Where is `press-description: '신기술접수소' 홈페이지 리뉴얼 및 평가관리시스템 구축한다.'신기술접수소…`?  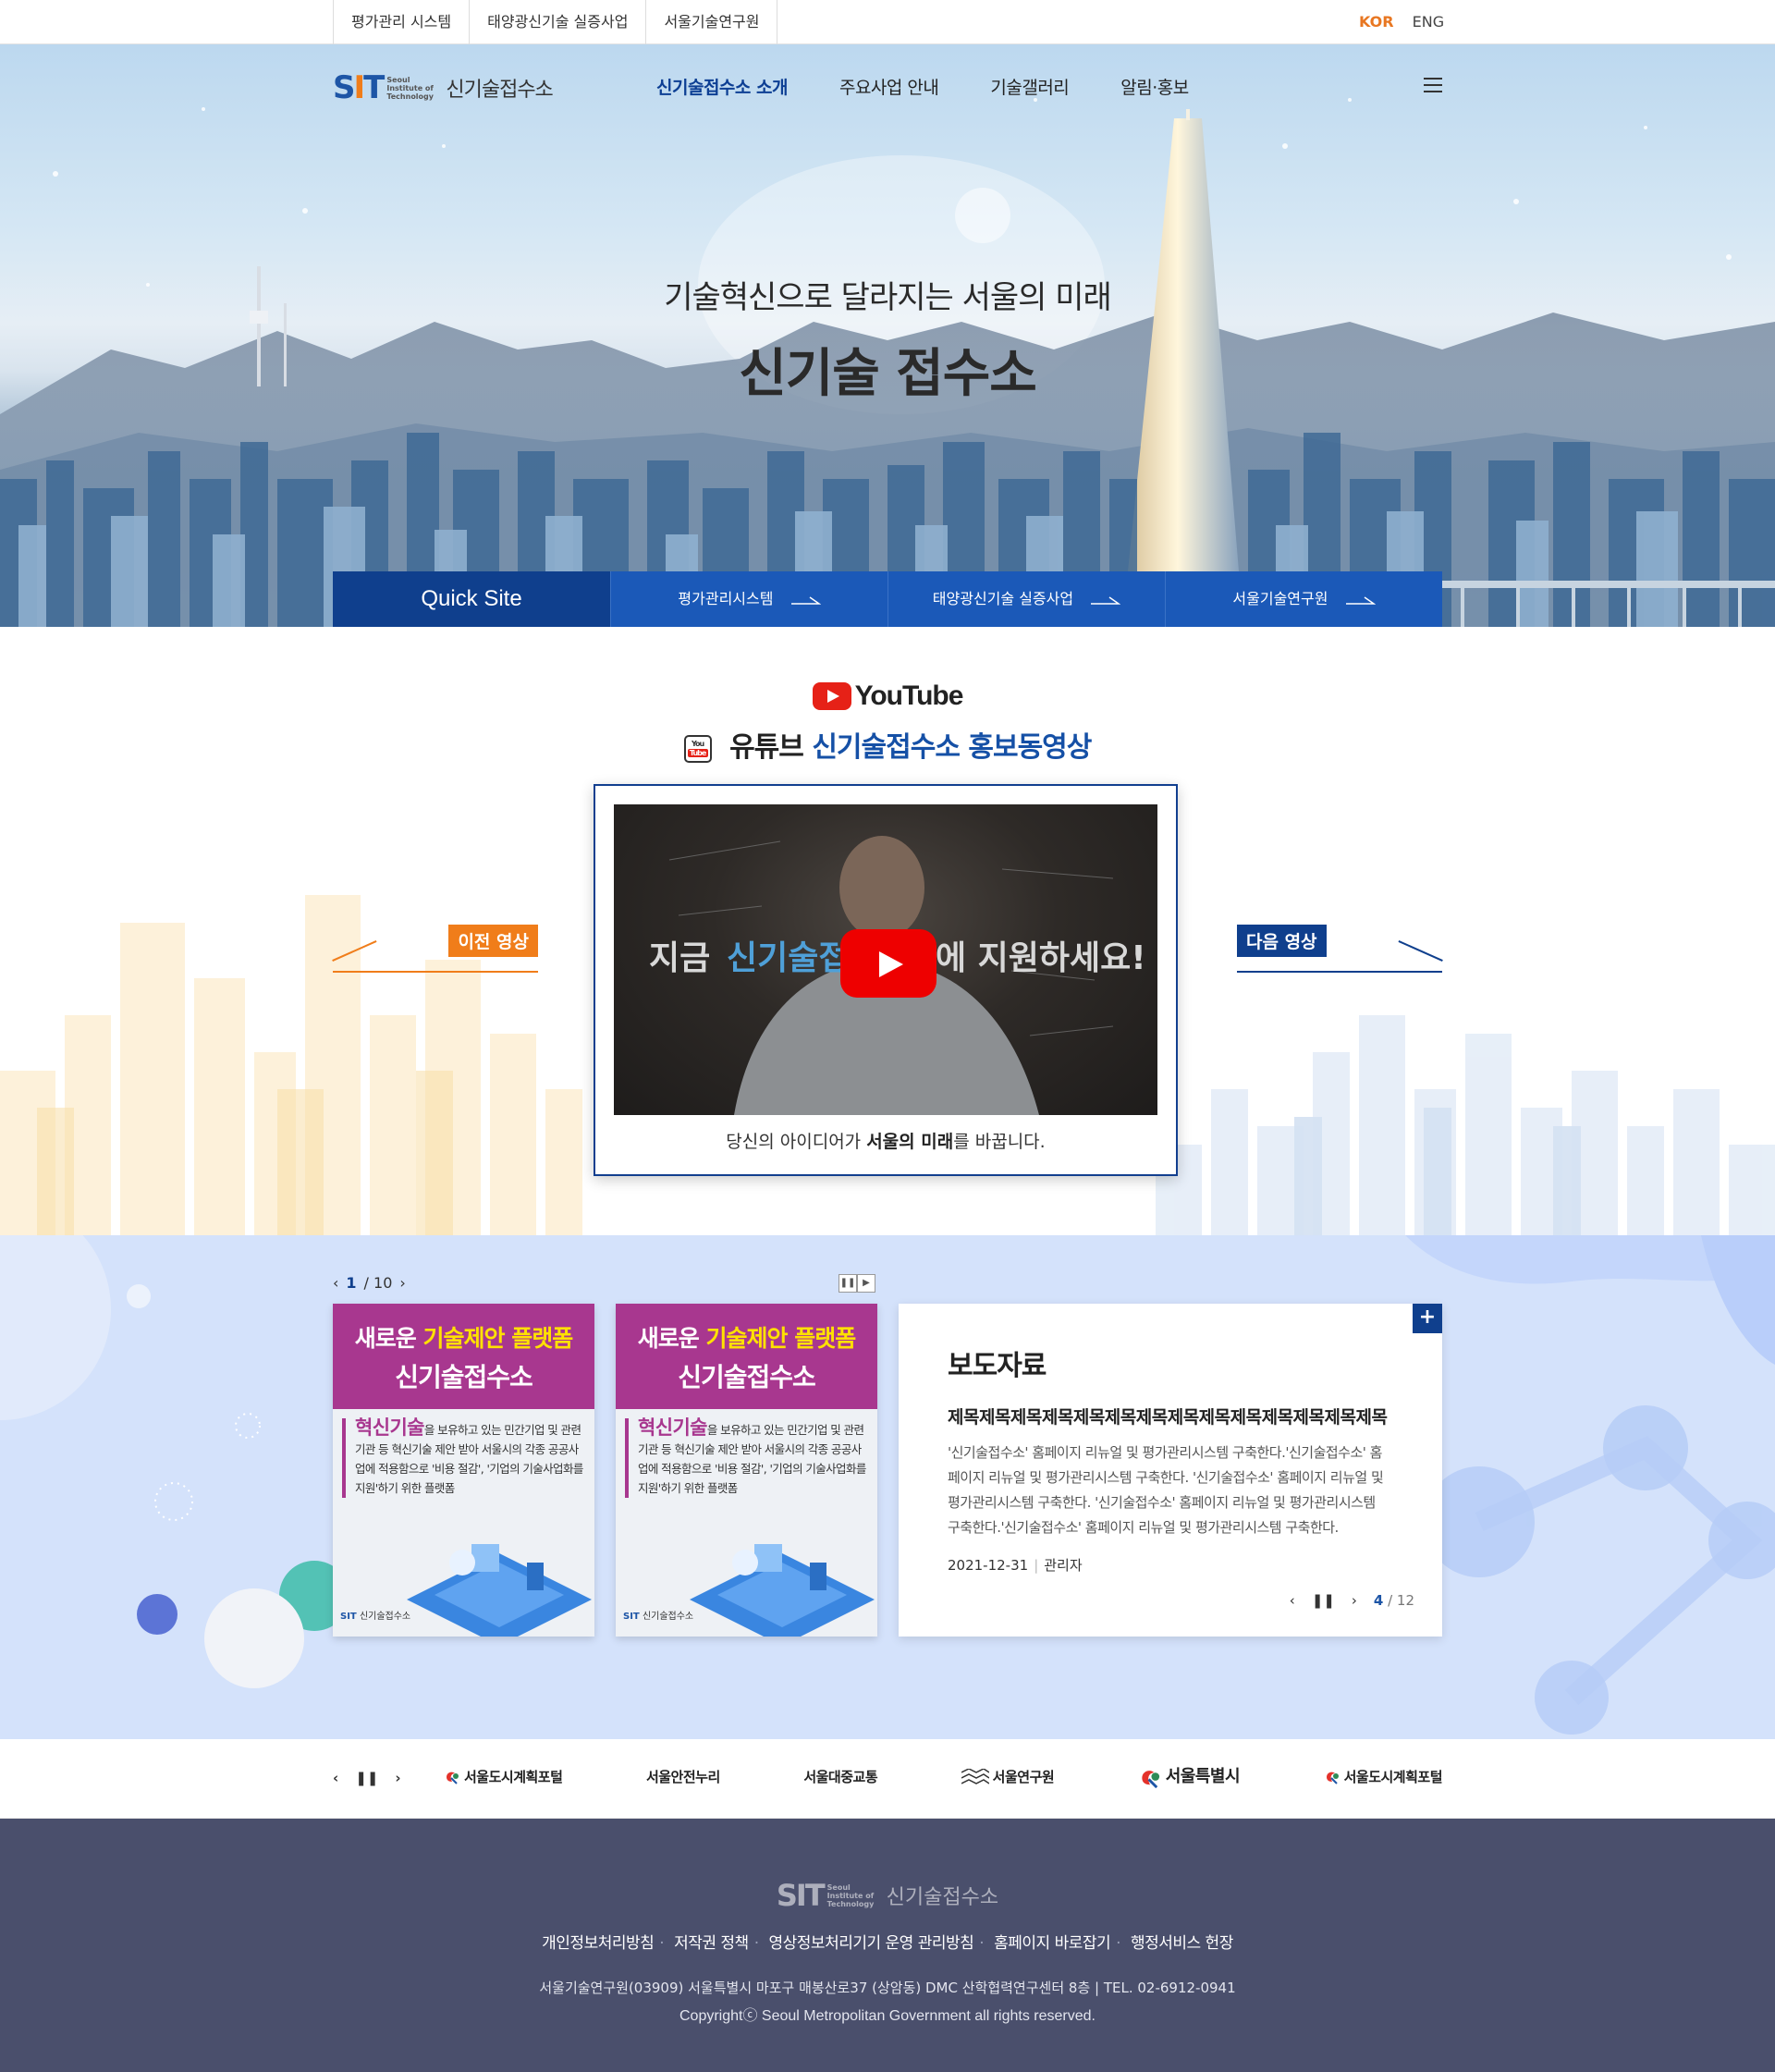 press-description: '신기술접수소' 홈페이지 리뉴얼 및 평가관리시스템 구축한다.'신기술접수소… is located at coordinates (1166, 1490).